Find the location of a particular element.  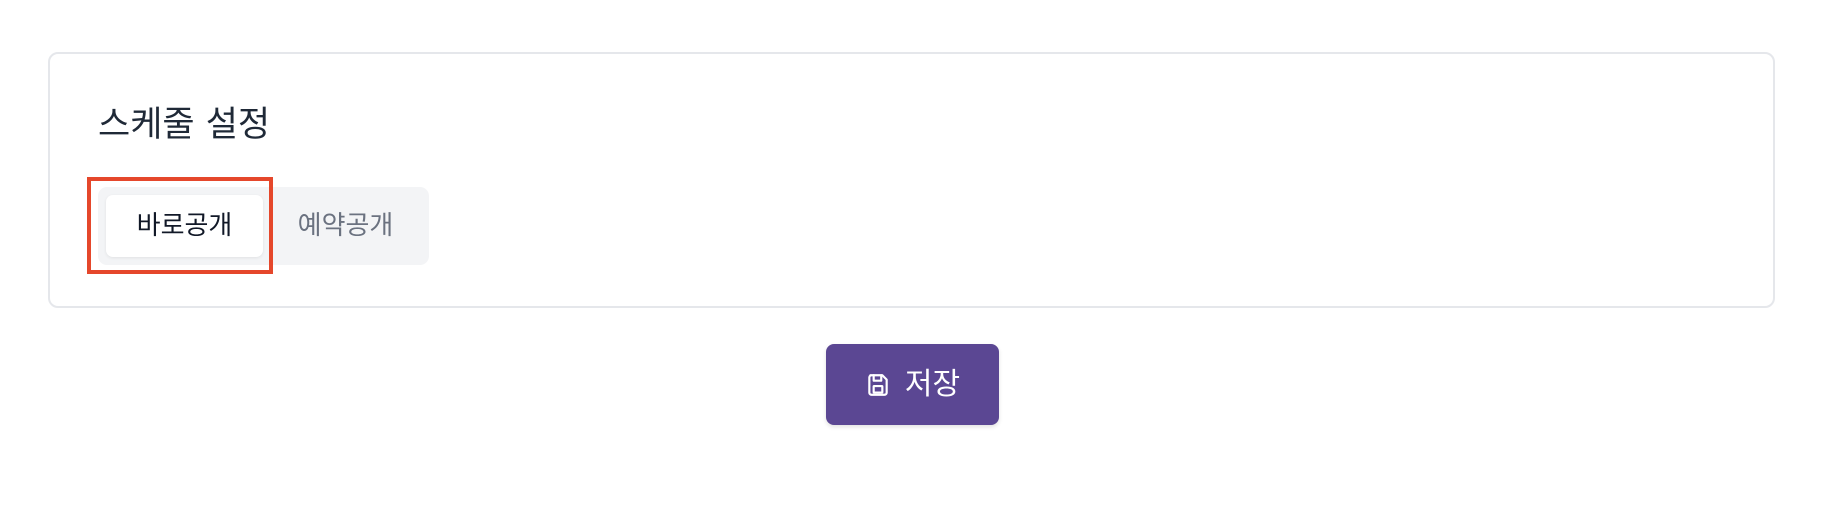

save-button-label: 저장 is located at coordinates (932, 384).